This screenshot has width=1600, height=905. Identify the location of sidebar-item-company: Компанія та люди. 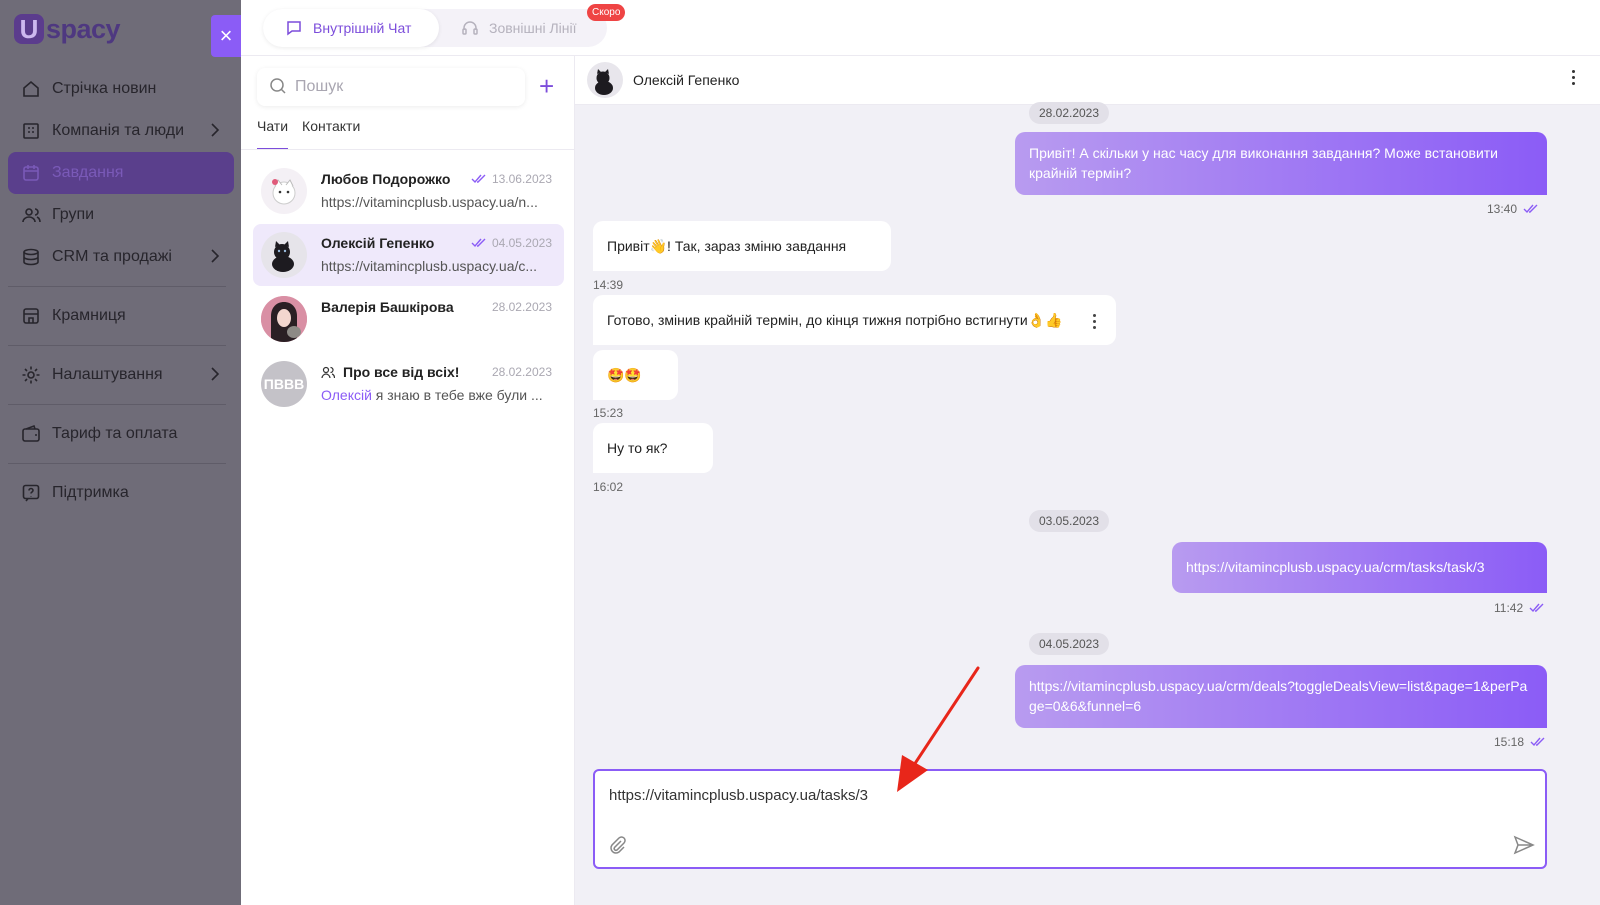
(121, 131).